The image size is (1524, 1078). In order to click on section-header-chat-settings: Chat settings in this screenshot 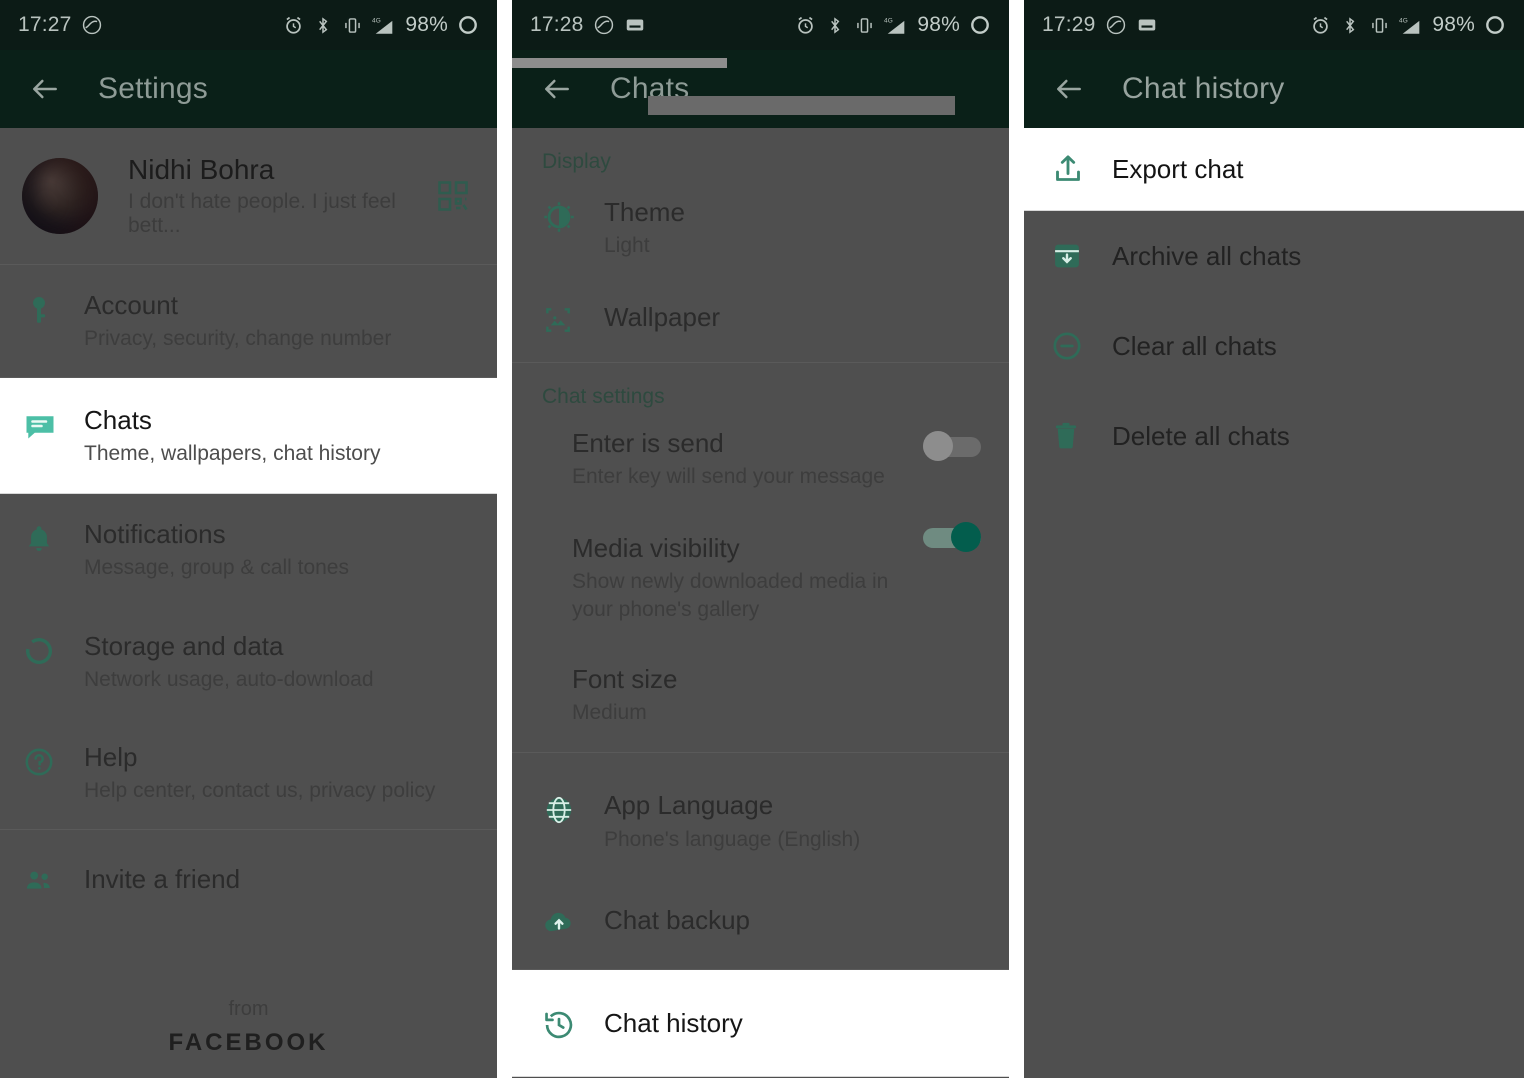, I will do `click(760, 389)`.